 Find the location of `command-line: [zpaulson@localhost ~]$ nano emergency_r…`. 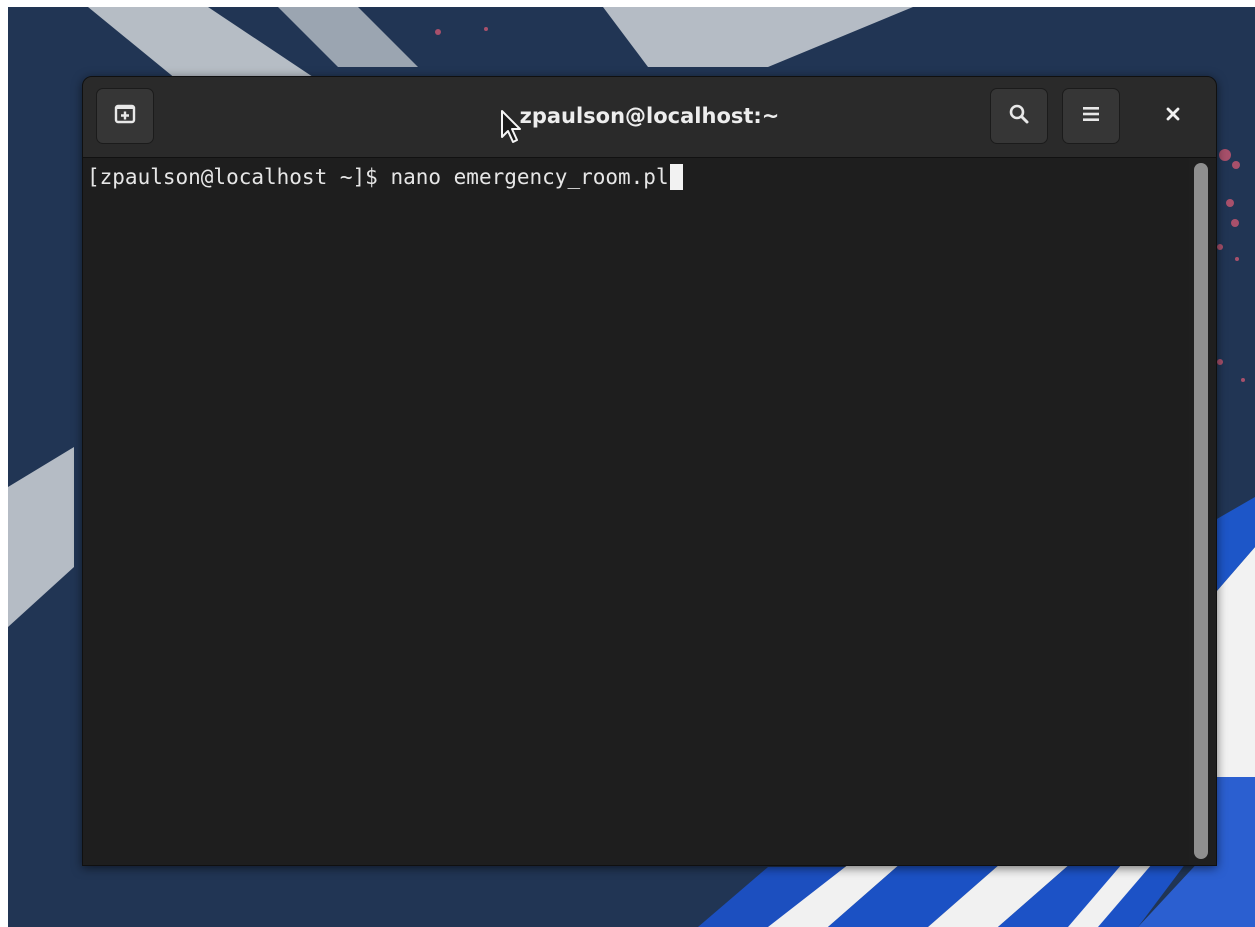

command-line: [zpaulson@localhost ~]$ nano emergency_r… is located at coordinates (385, 177).